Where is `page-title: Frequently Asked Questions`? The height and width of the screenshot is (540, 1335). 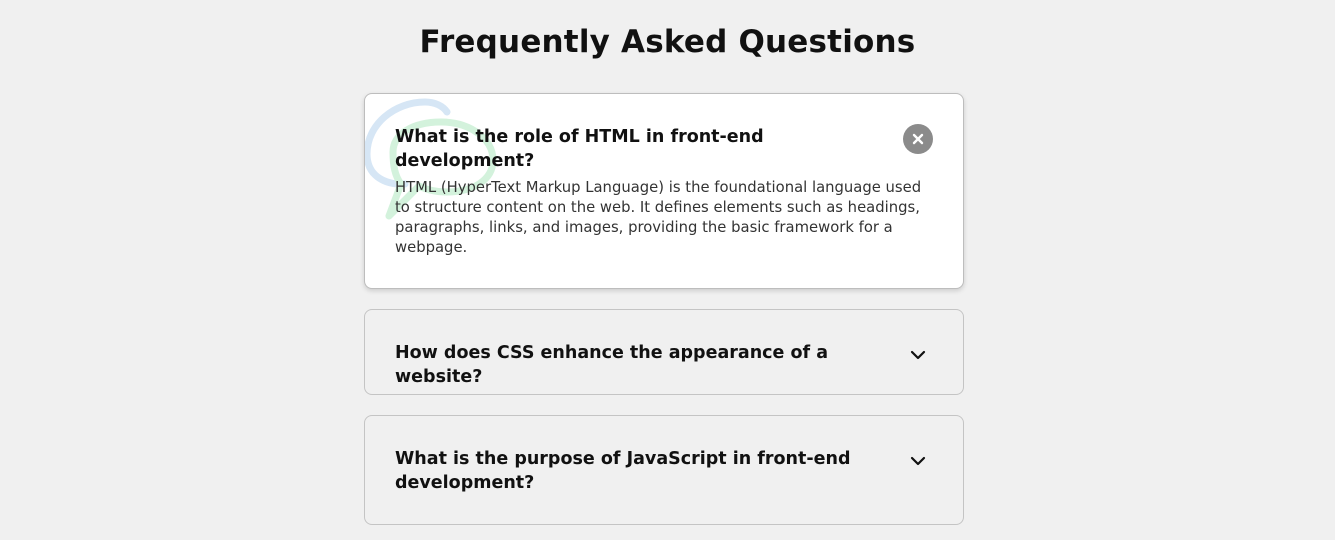
page-title: Frequently Asked Questions is located at coordinates (667, 42).